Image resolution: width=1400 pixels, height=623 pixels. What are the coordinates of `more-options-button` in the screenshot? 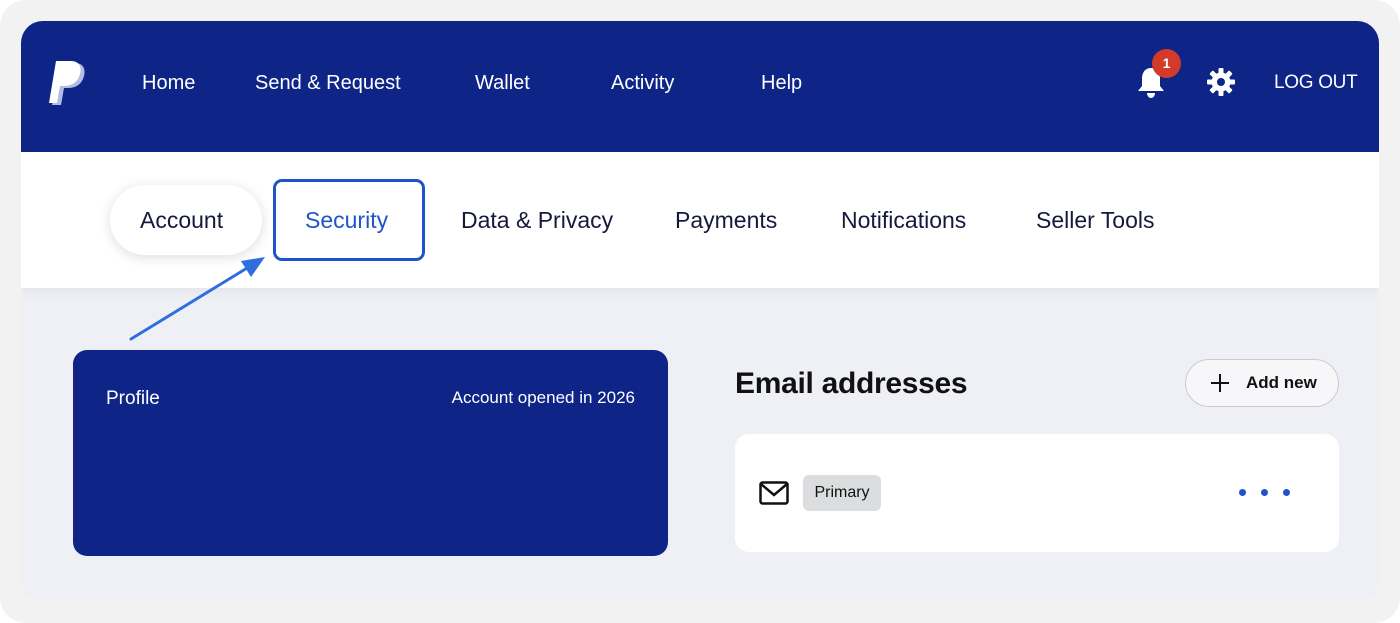 It's located at (1264, 492).